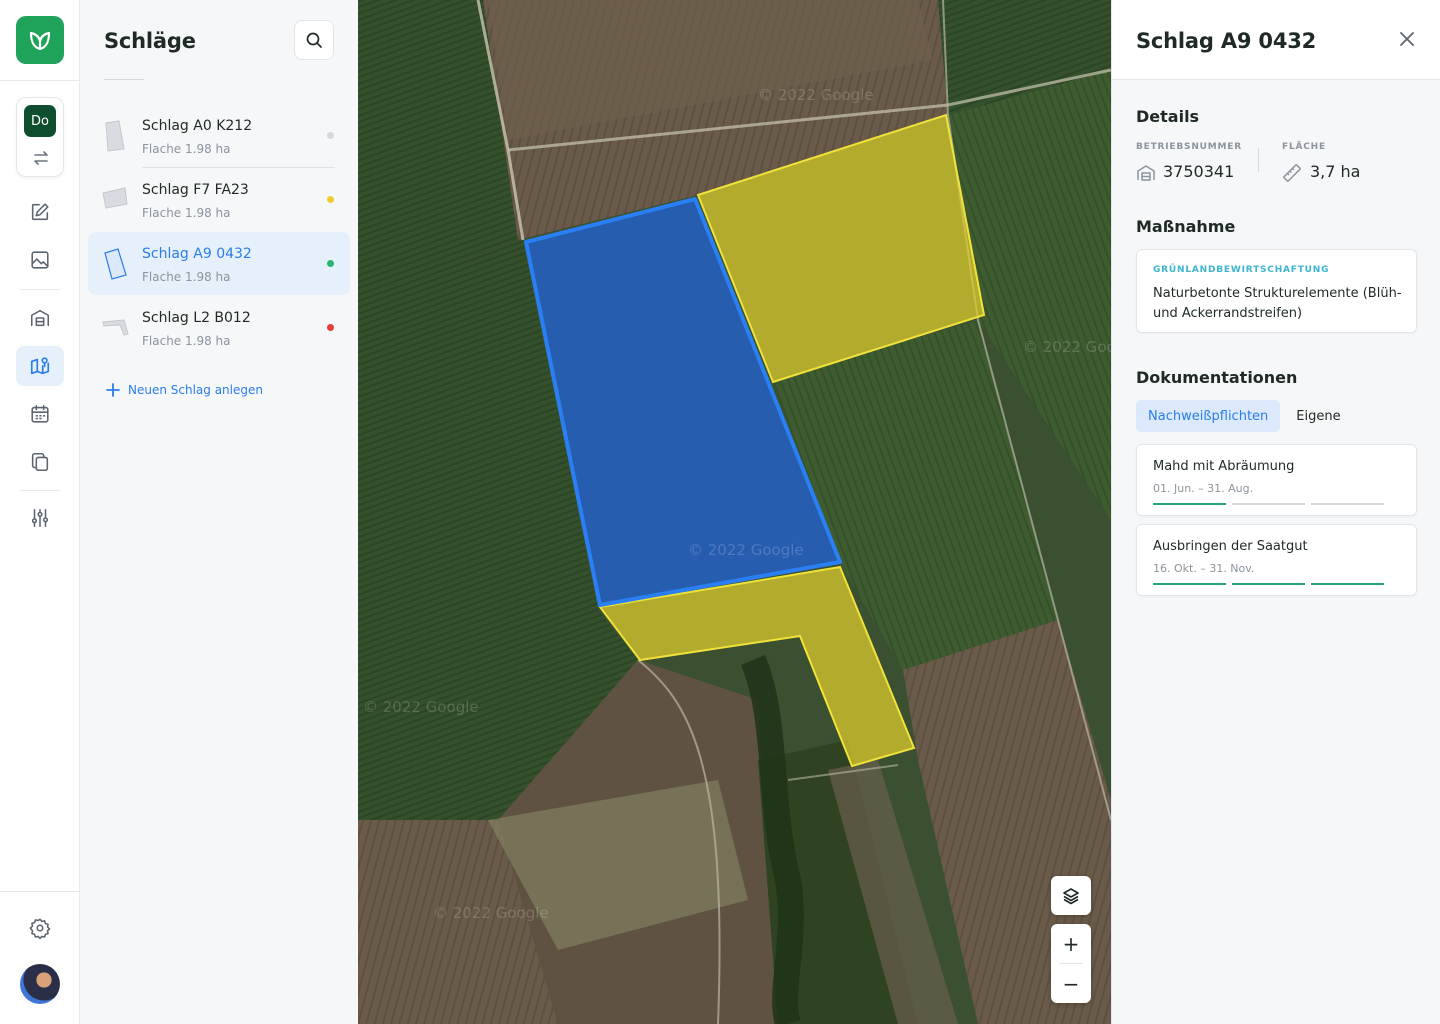 The width and height of the screenshot is (1440, 1024). What do you see at coordinates (219, 135) in the screenshot?
I see `field-list-item: Schlag A0 K212 Flache 1.98 ha` at bounding box center [219, 135].